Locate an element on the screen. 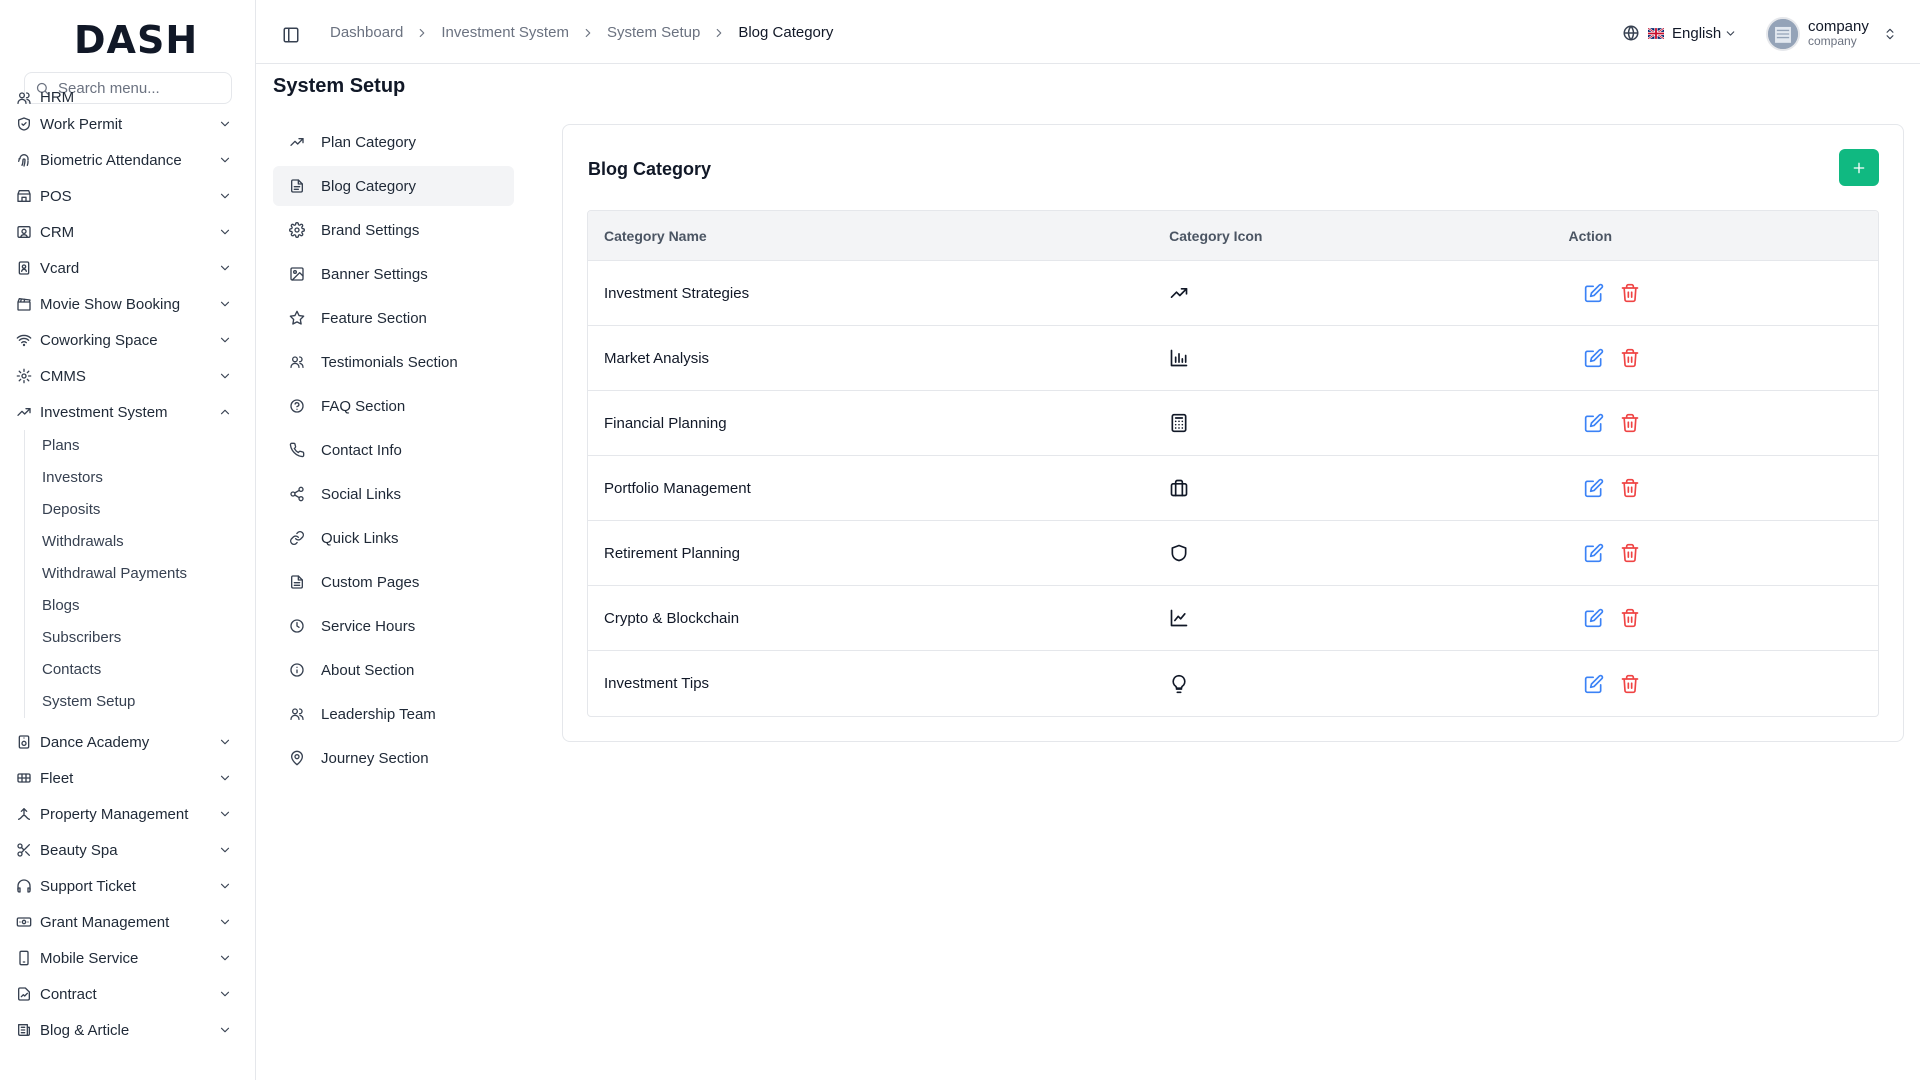 Image resolution: width=1920 pixels, height=1080 pixels. category-name: Investment Strategies is located at coordinates (677, 293).